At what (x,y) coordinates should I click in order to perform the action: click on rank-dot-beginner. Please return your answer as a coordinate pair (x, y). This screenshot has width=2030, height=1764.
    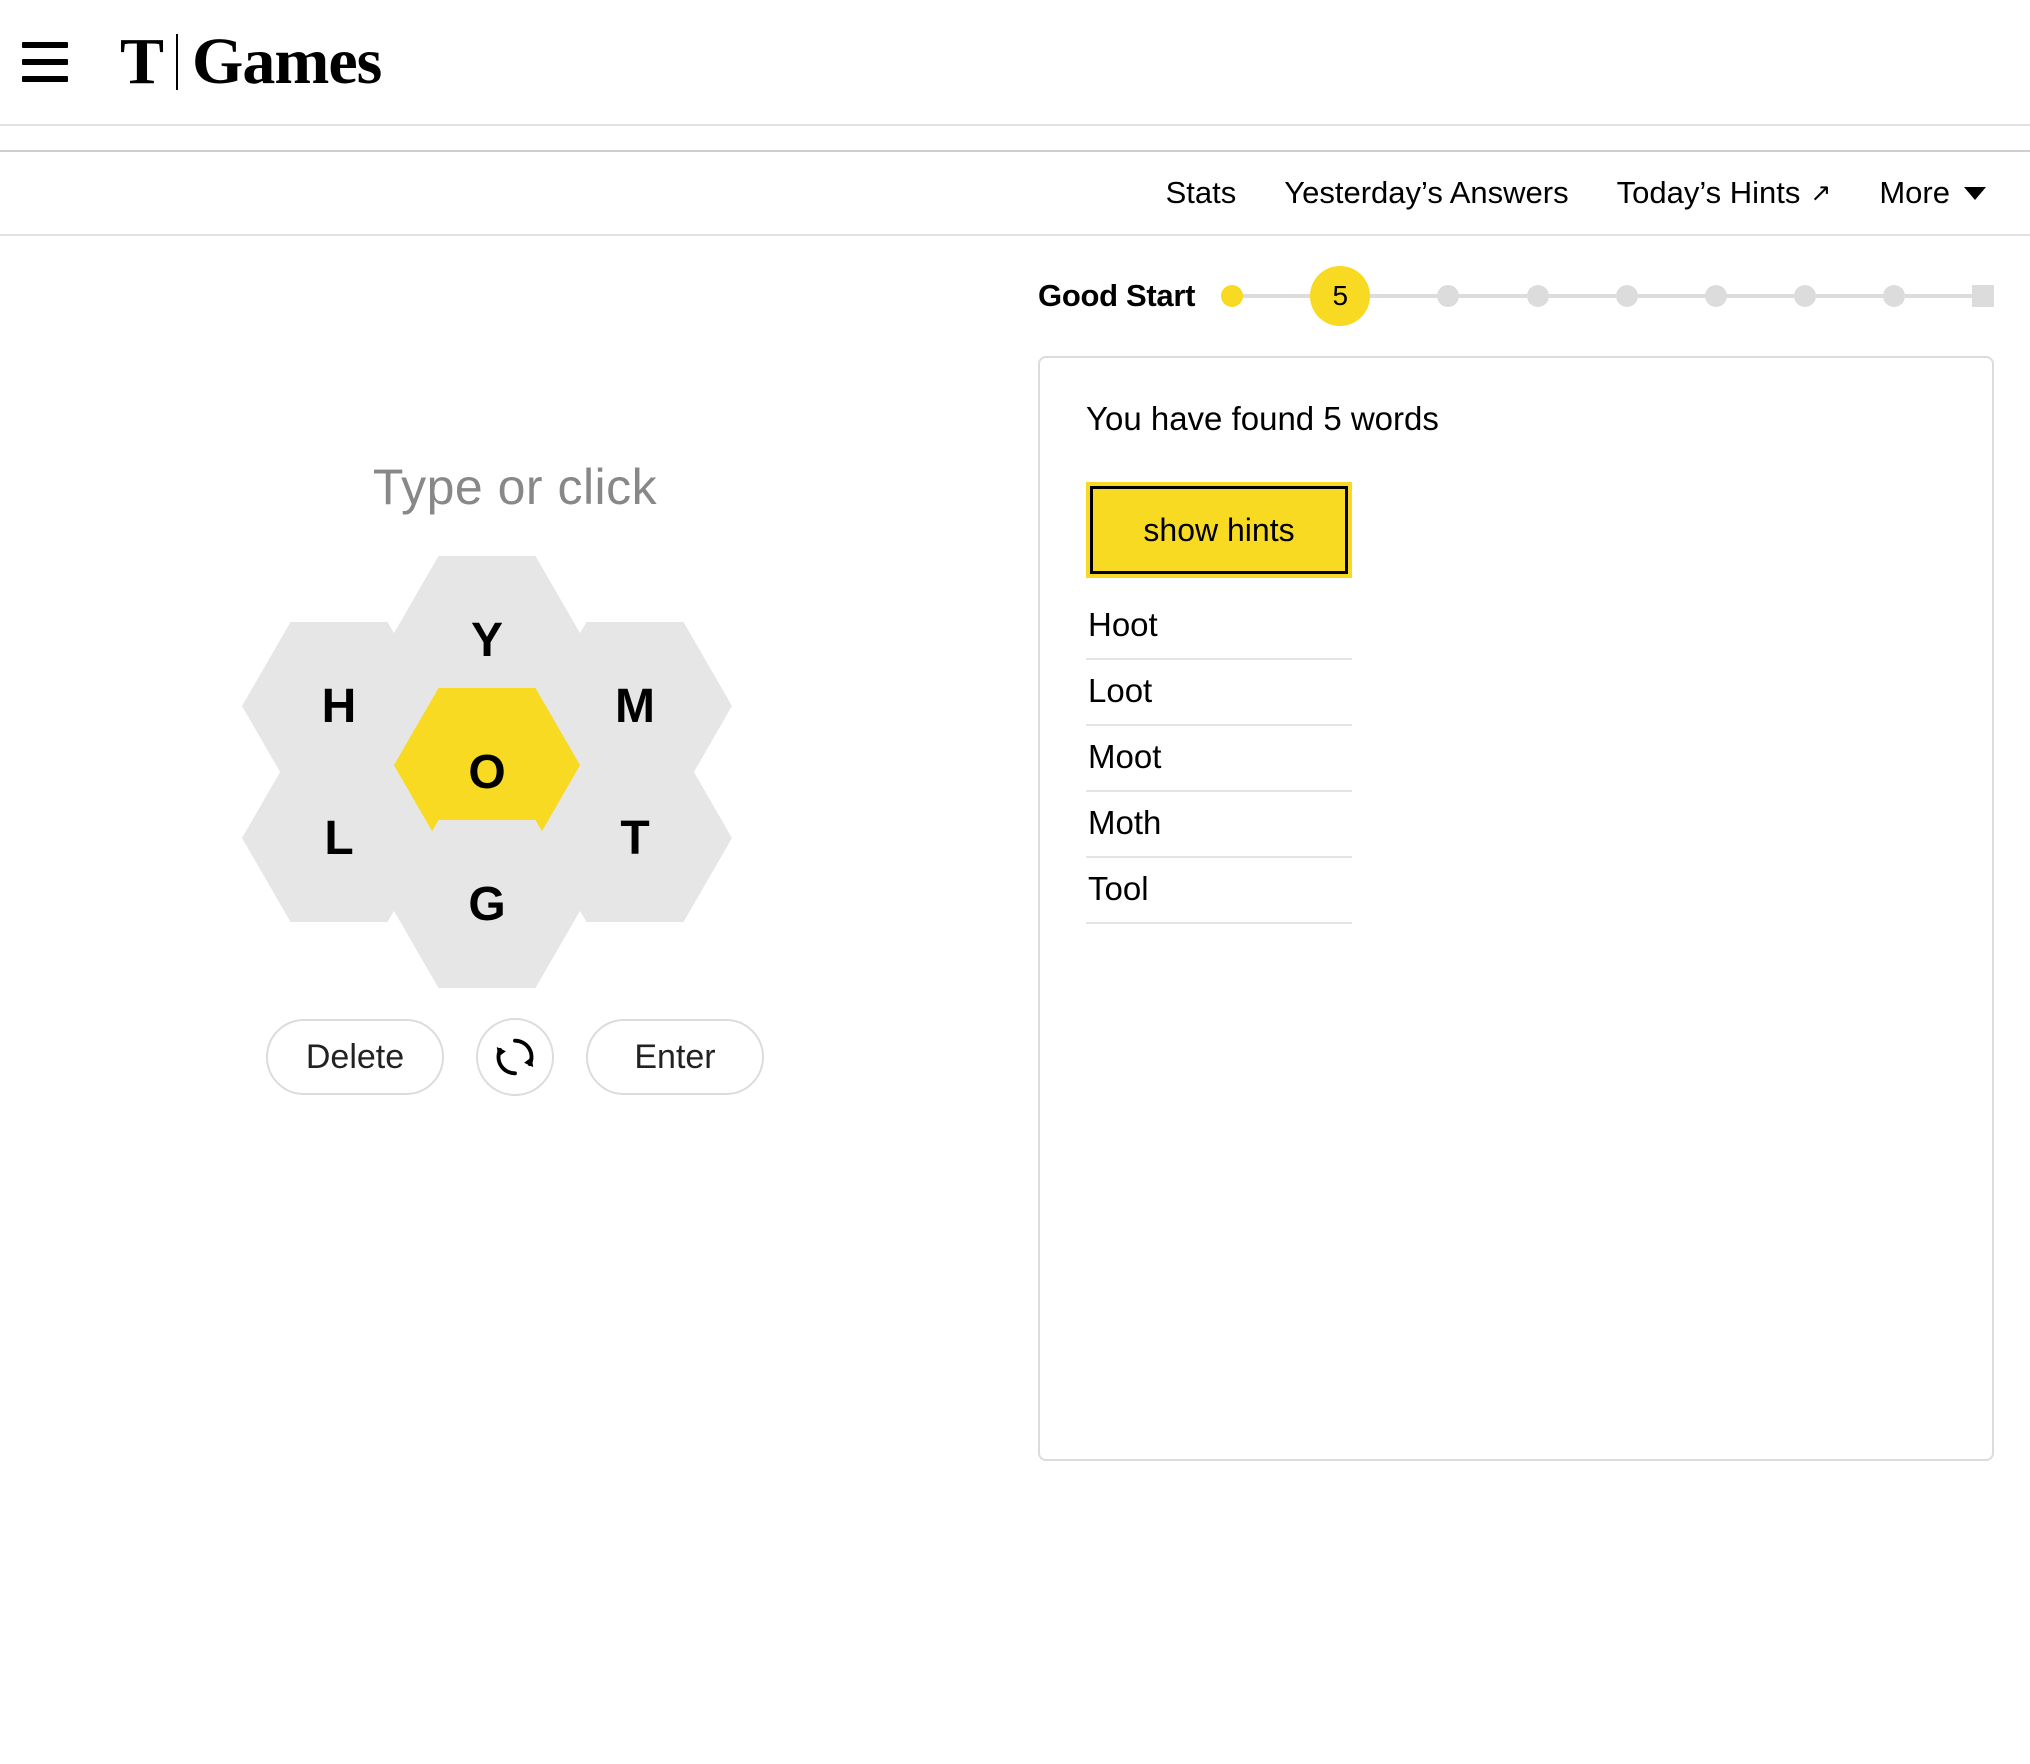
    Looking at the image, I should click on (1232, 296).